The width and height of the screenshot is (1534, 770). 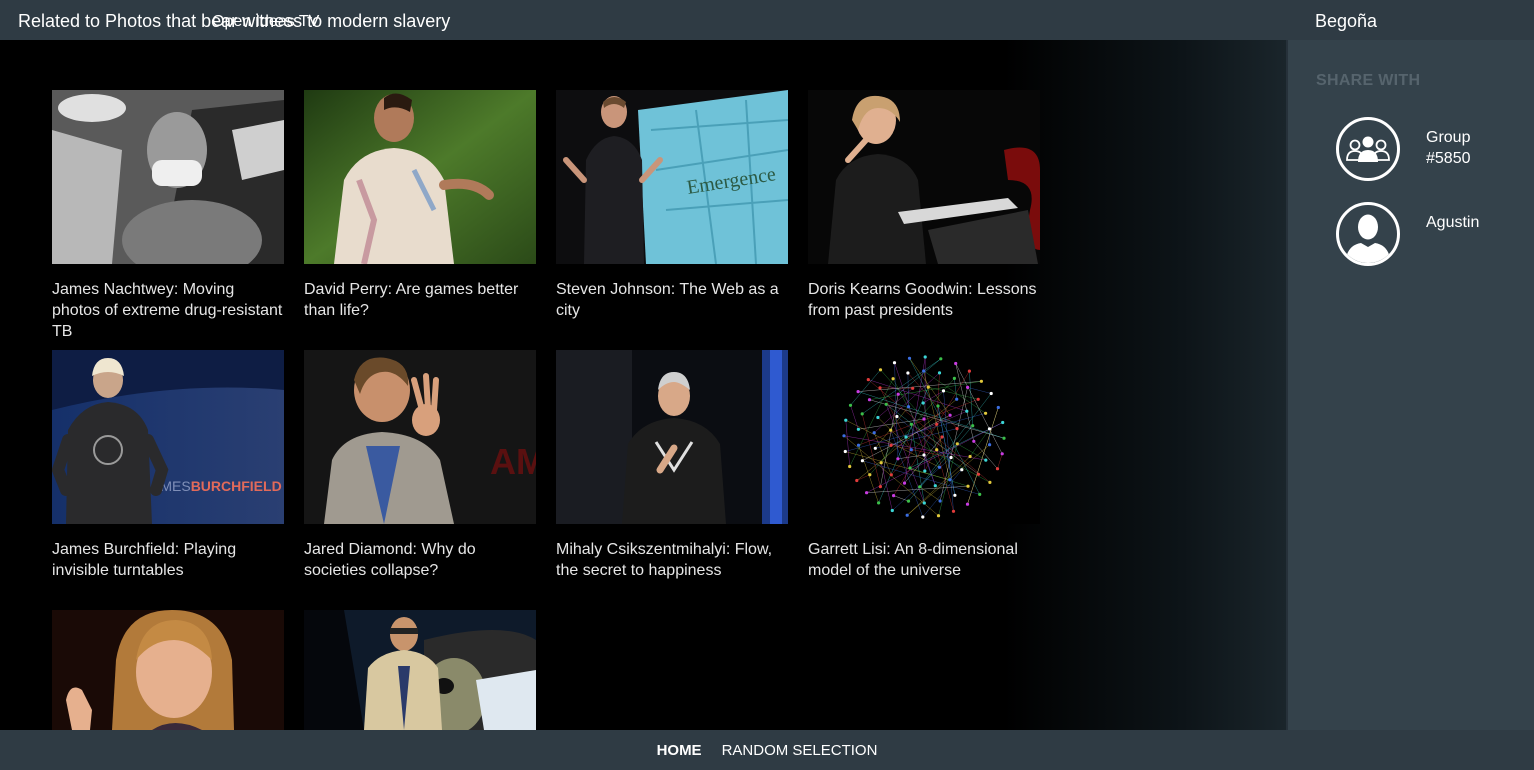 What do you see at coordinates (672, 300) in the screenshot?
I see `video-title: Steven Johnson: The Web as a city` at bounding box center [672, 300].